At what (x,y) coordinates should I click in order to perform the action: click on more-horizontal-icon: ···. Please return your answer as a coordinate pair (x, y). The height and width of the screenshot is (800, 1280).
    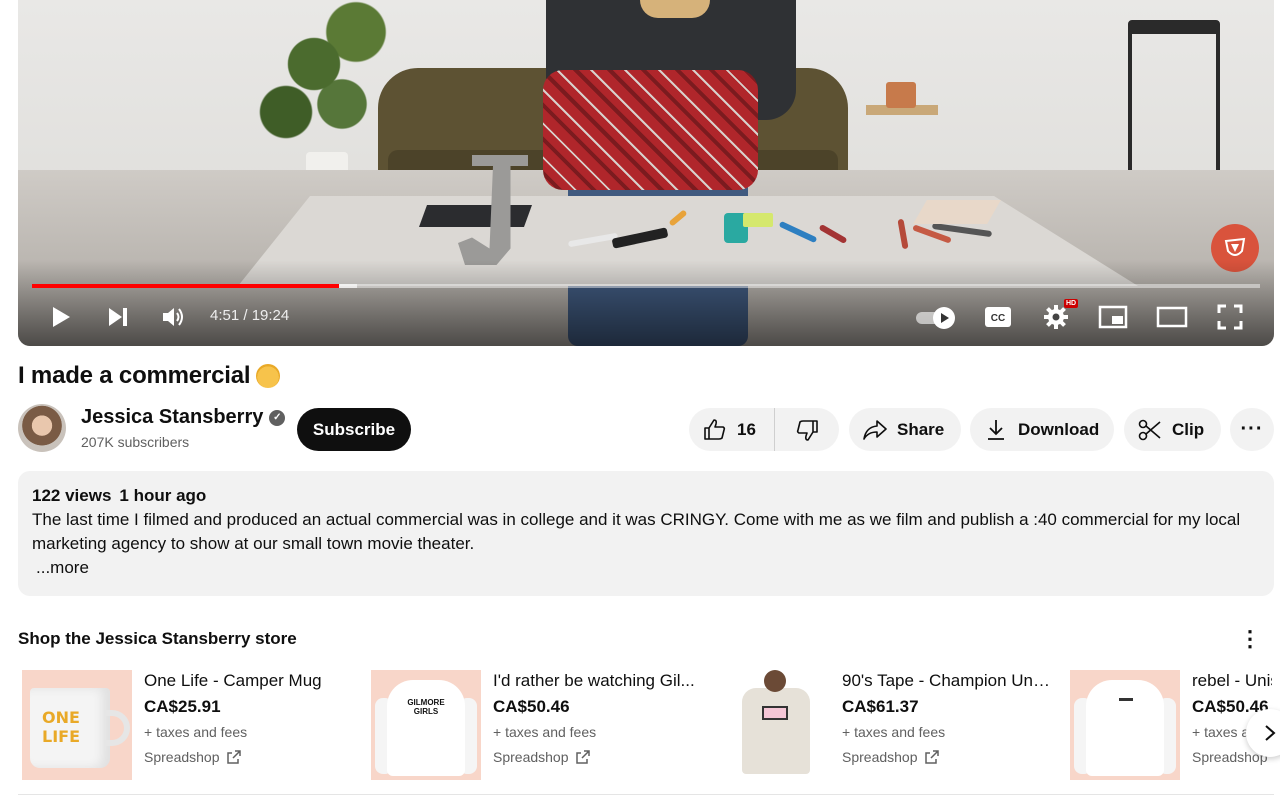
    Looking at the image, I should click on (1252, 429).